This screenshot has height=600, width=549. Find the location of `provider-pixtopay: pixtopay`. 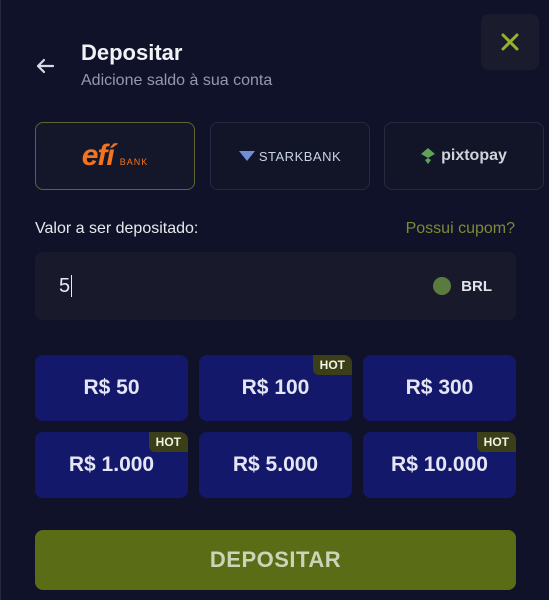

provider-pixtopay: pixtopay is located at coordinates (464, 156).